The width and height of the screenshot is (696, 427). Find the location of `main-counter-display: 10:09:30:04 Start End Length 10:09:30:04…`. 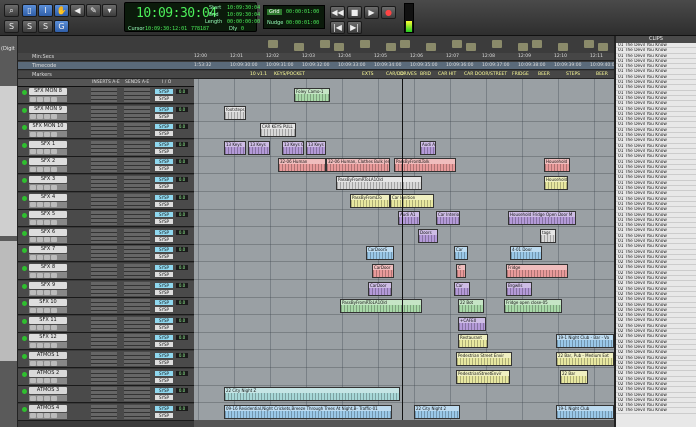

main-counter-display: 10:09:30:04 Start End Length 10:09:30:04… is located at coordinates (190, 17).